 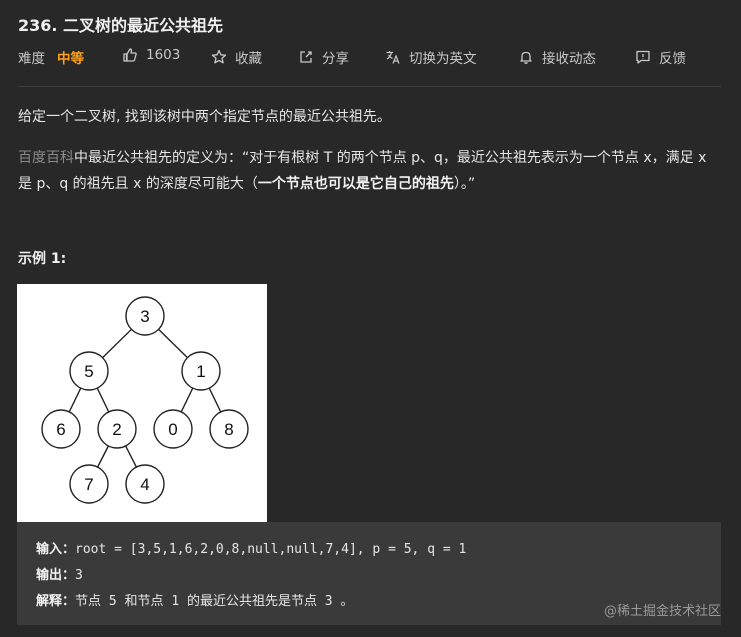 What do you see at coordinates (56, 575) in the screenshot?
I see `output-label: 输出：` at bounding box center [56, 575].